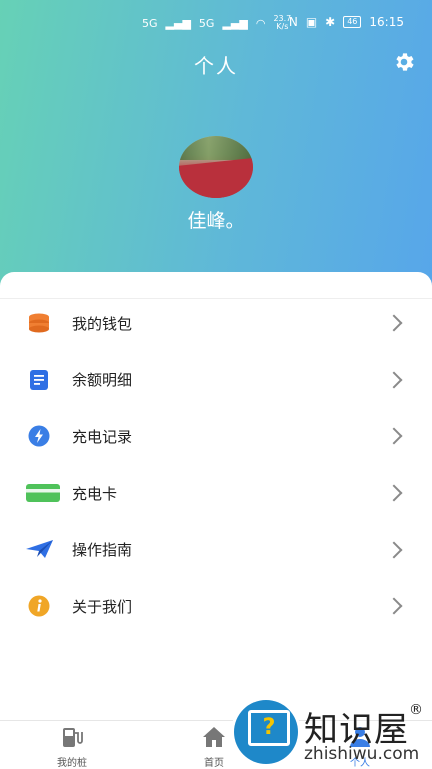 This screenshot has width=432, height=769. I want to click on network-type-1: 5G, so click(150, 23).